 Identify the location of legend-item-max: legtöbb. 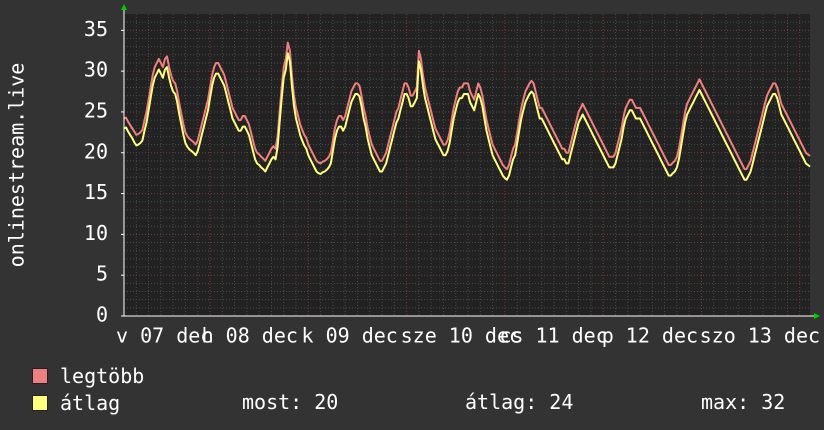
(88, 376).